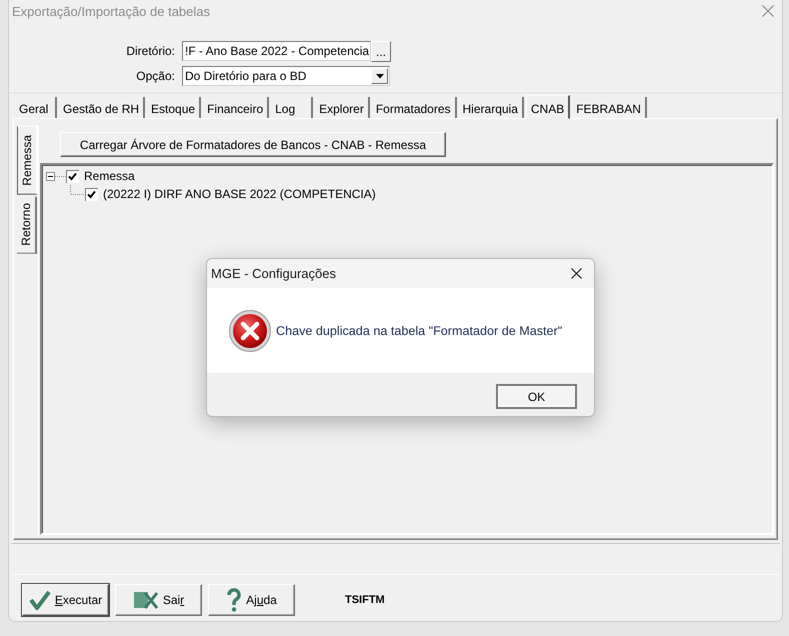 The image size is (789, 636). Describe the element at coordinates (250, 331) in the screenshot. I see `error-icon` at that location.